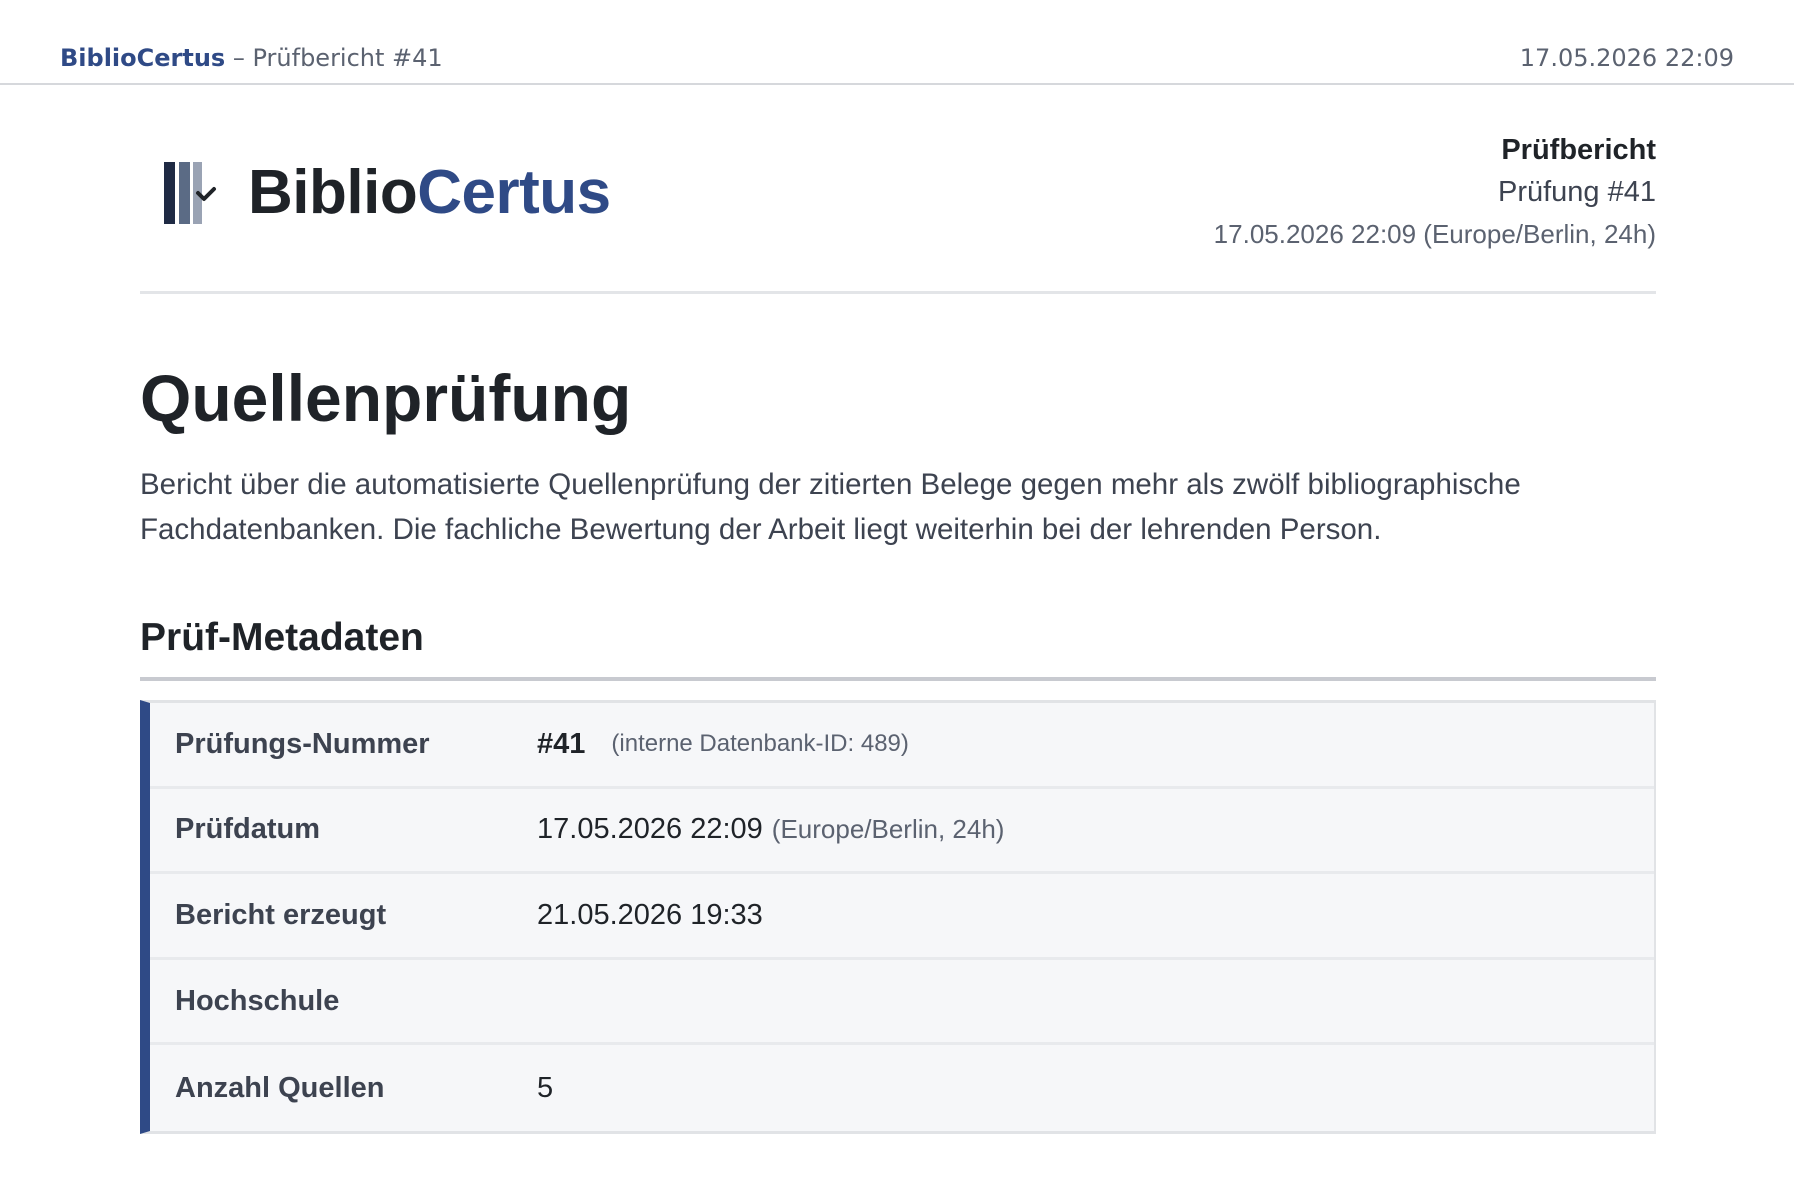 The image size is (1794, 1182). What do you see at coordinates (281, 914) in the screenshot?
I see `metadata-label: Bericht erzeugt` at bounding box center [281, 914].